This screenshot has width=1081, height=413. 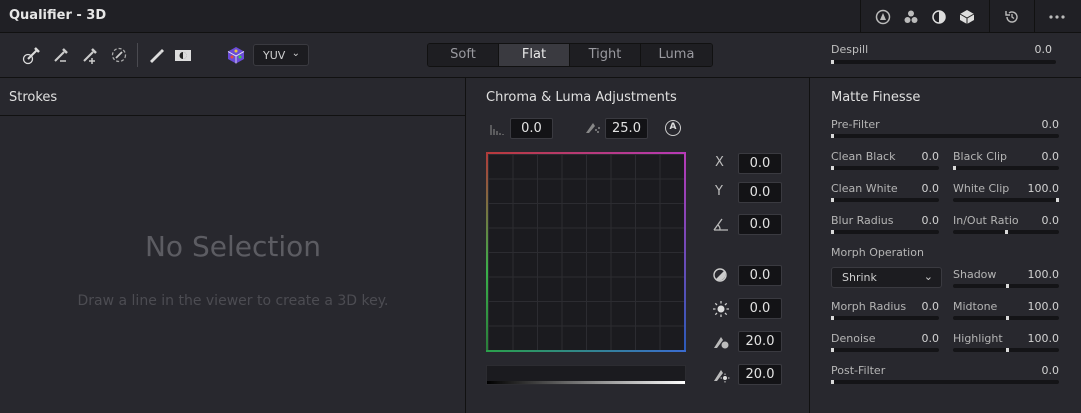 I want to click on clean-black-slider, so click(x=885, y=168).